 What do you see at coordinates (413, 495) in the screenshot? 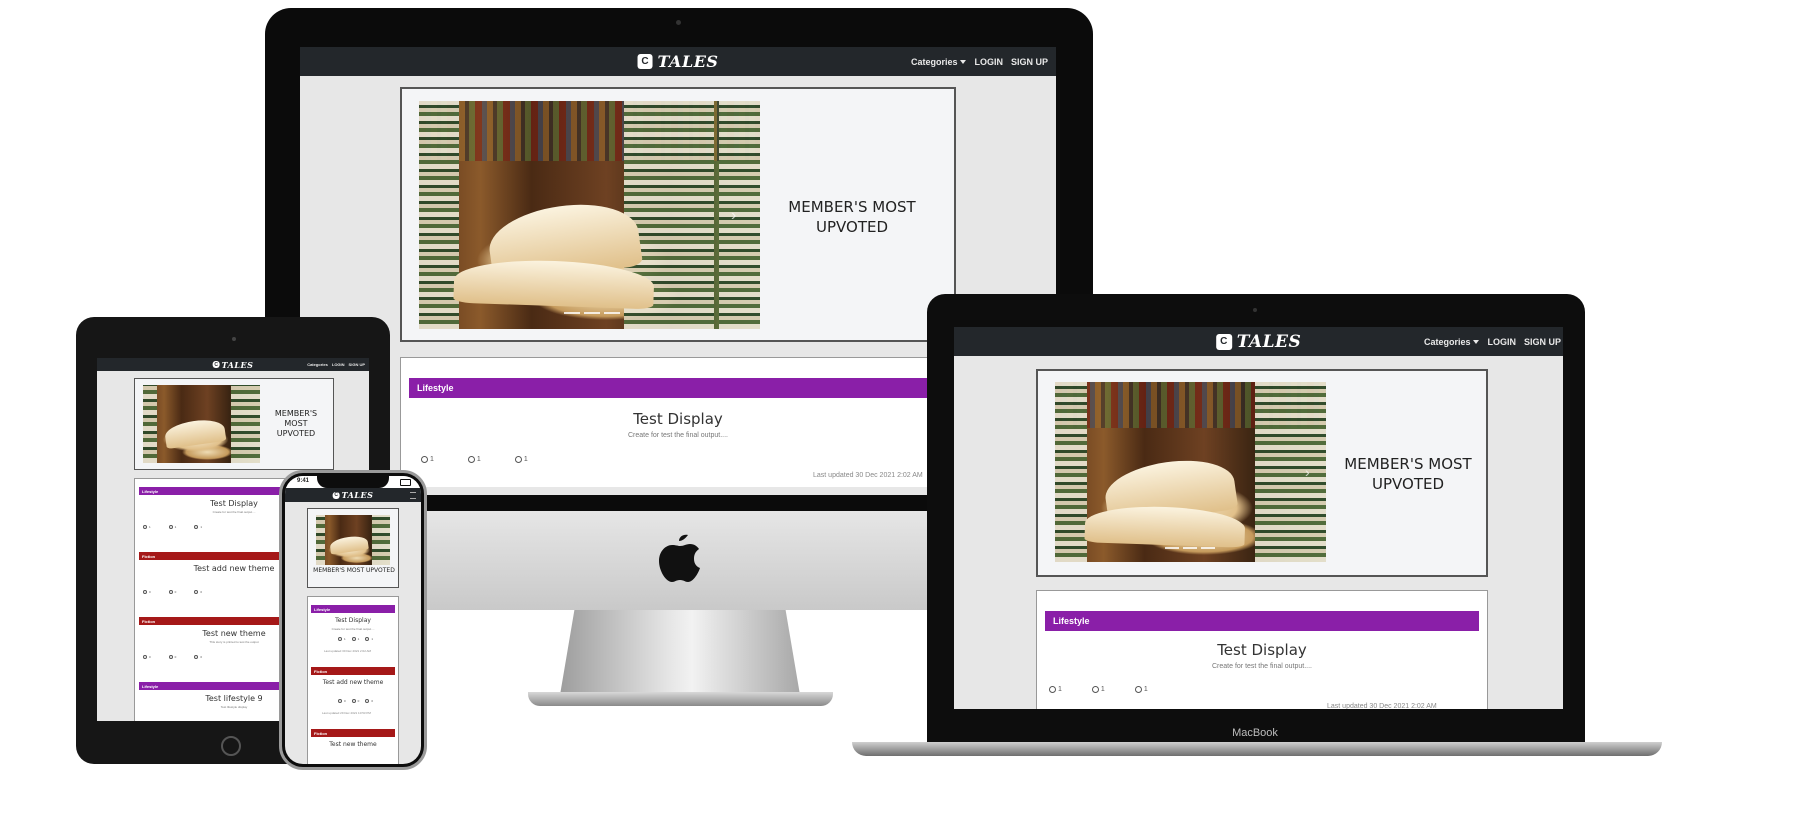
I see `hamburger-icon` at bounding box center [413, 495].